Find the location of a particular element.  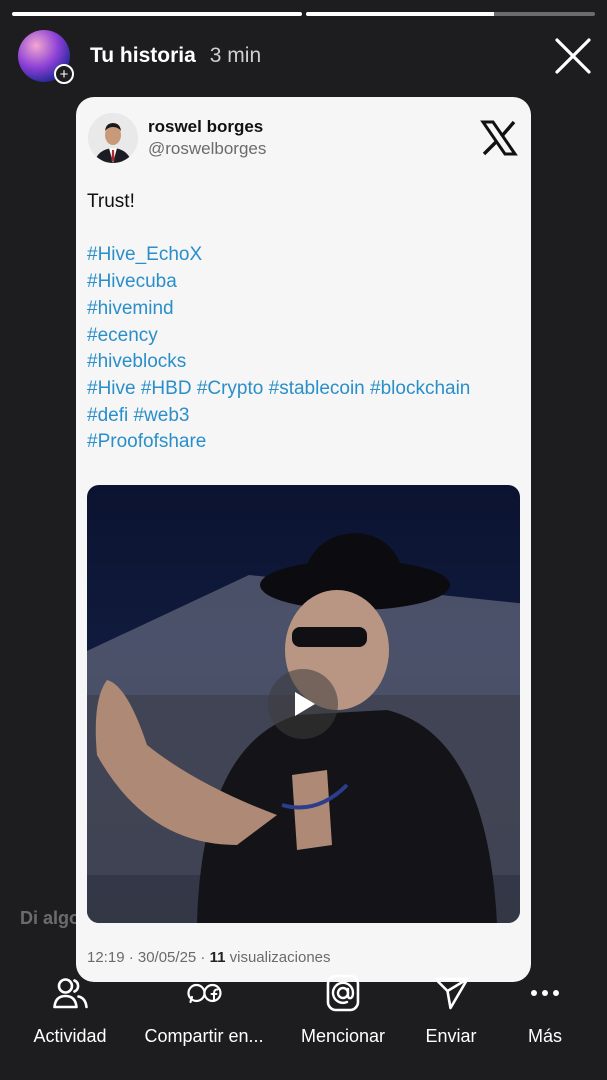

hashtag-line: #hivemind is located at coordinates (303, 309).